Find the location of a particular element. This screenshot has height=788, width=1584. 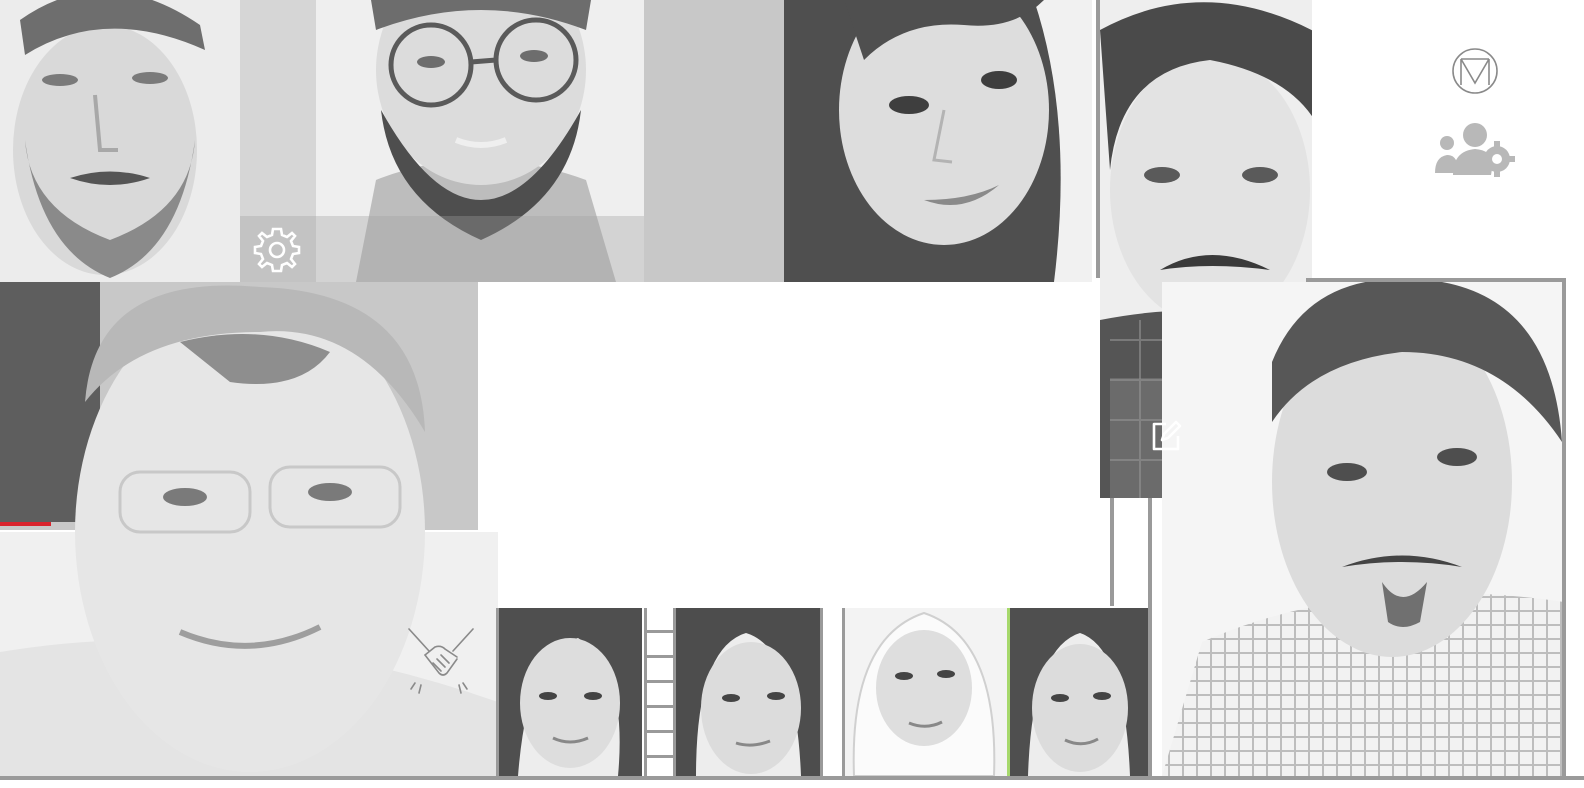

frame-line-h-top-right is located at coordinates (1436, 280).